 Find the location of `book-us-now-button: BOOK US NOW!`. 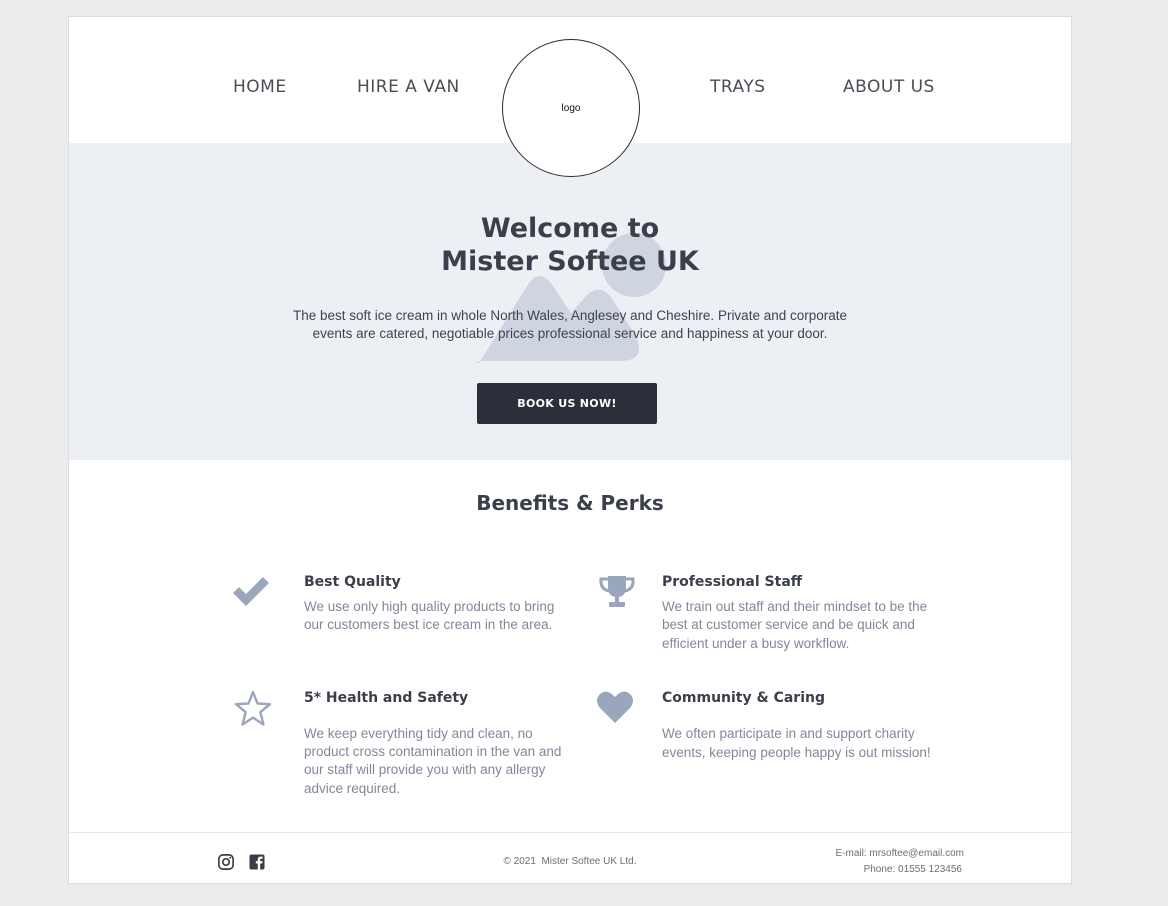

book-us-now-button: BOOK US NOW! is located at coordinates (567, 403).